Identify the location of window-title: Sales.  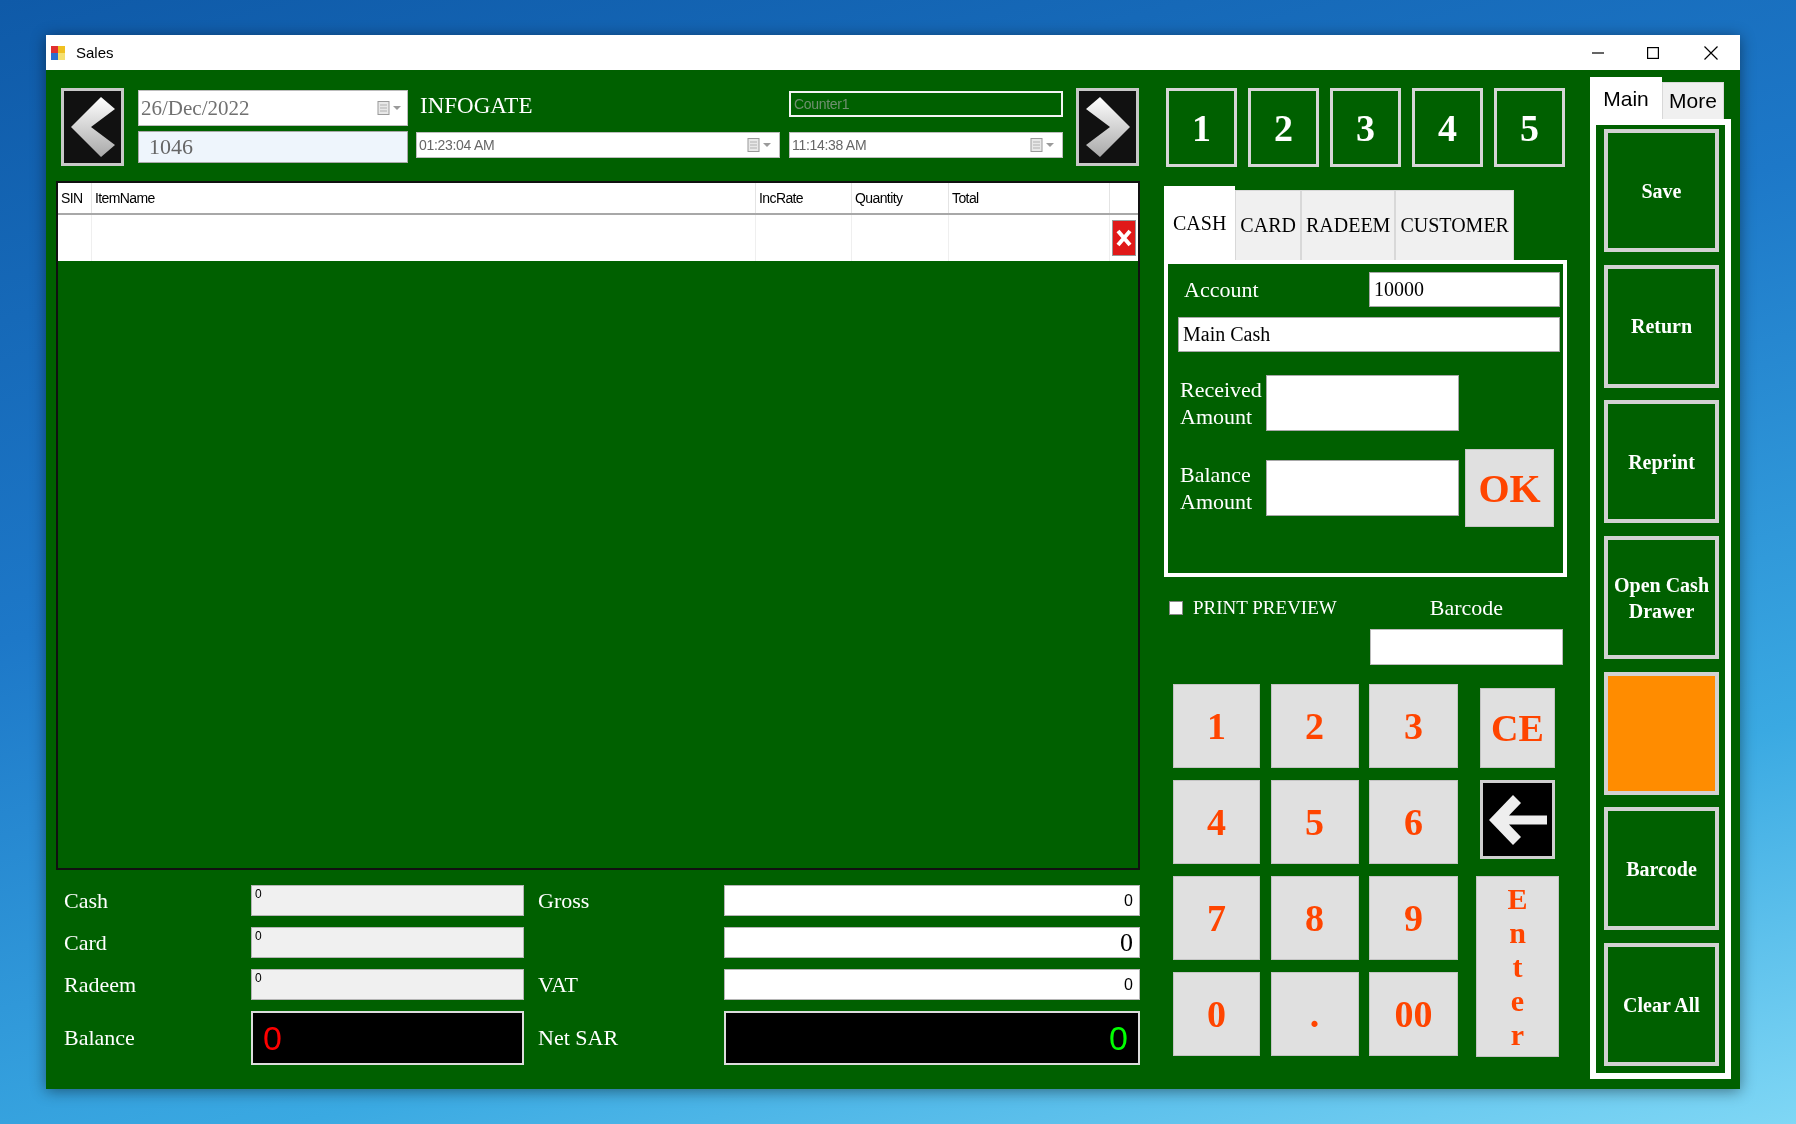
(95, 52).